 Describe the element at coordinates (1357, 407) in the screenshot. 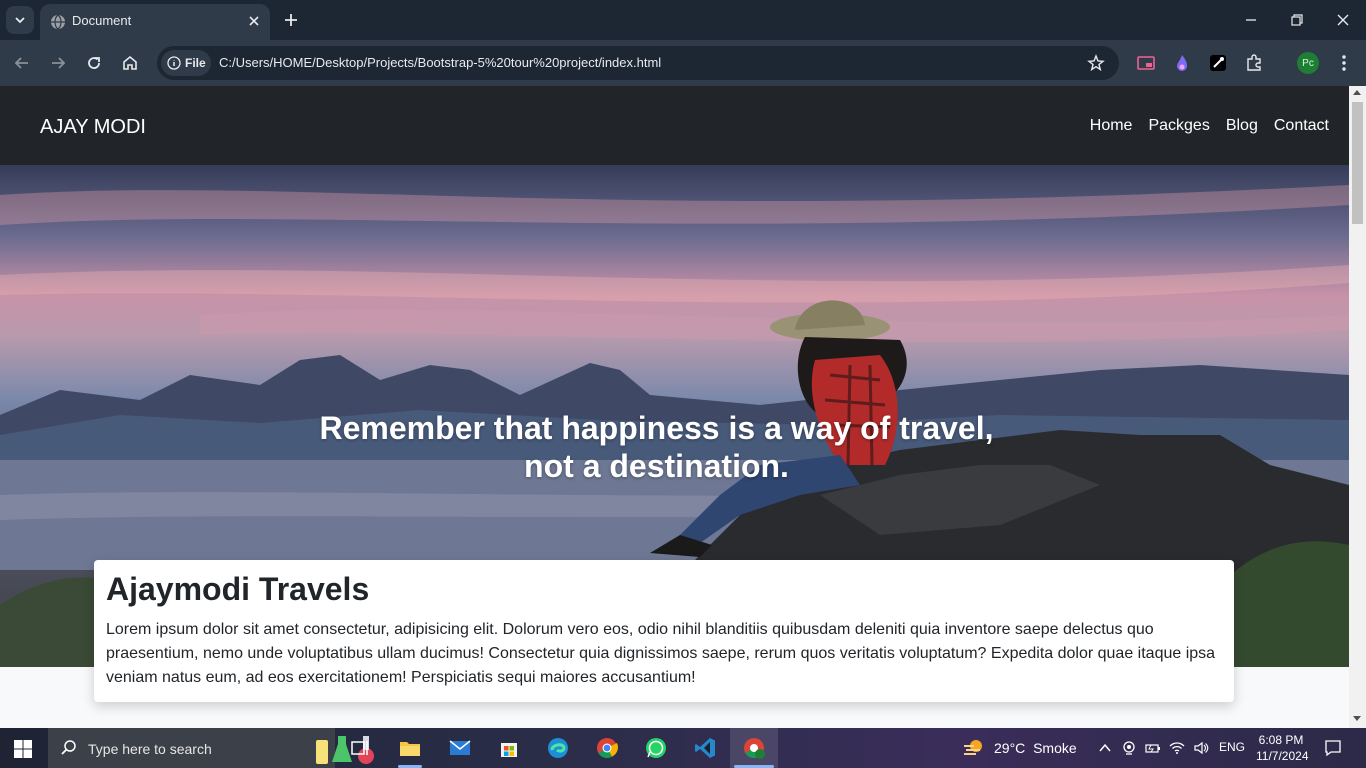

I see `page-scrollbar` at that location.